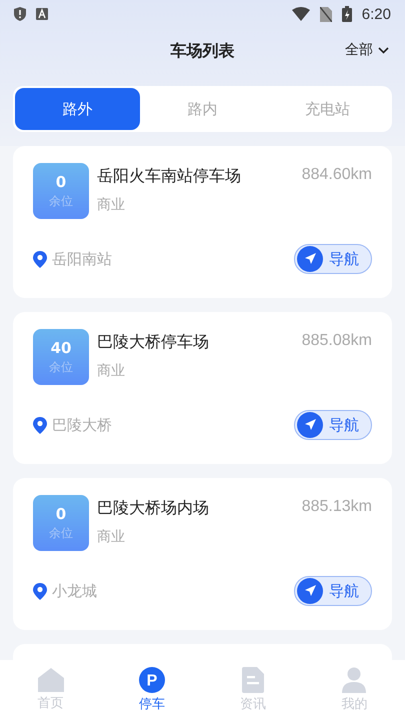 The width and height of the screenshot is (405, 720). What do you see at coordinates (42, 14) in the screenshot?
I see `keyboard-icon` at bounding box center [42, 14].